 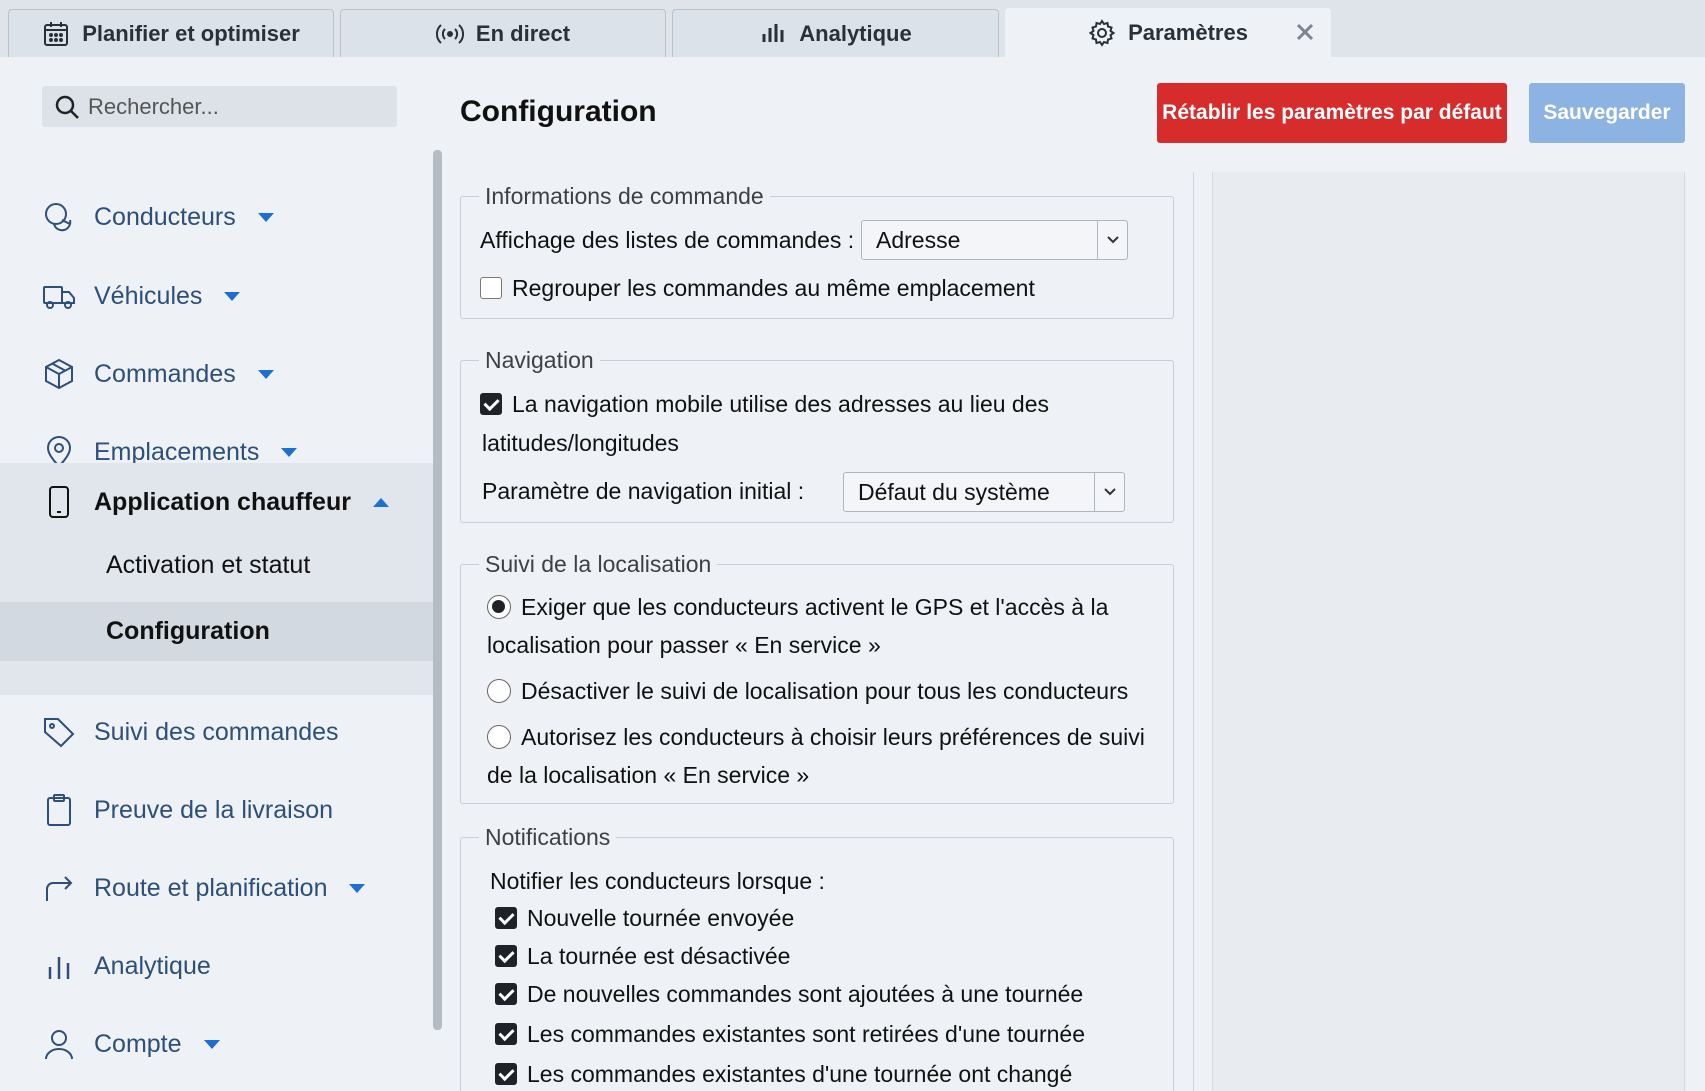 What do you see at coordinates (499, 737) in the screenshot?
I see `driver-choice-radio` at bounding box center [499, 737].